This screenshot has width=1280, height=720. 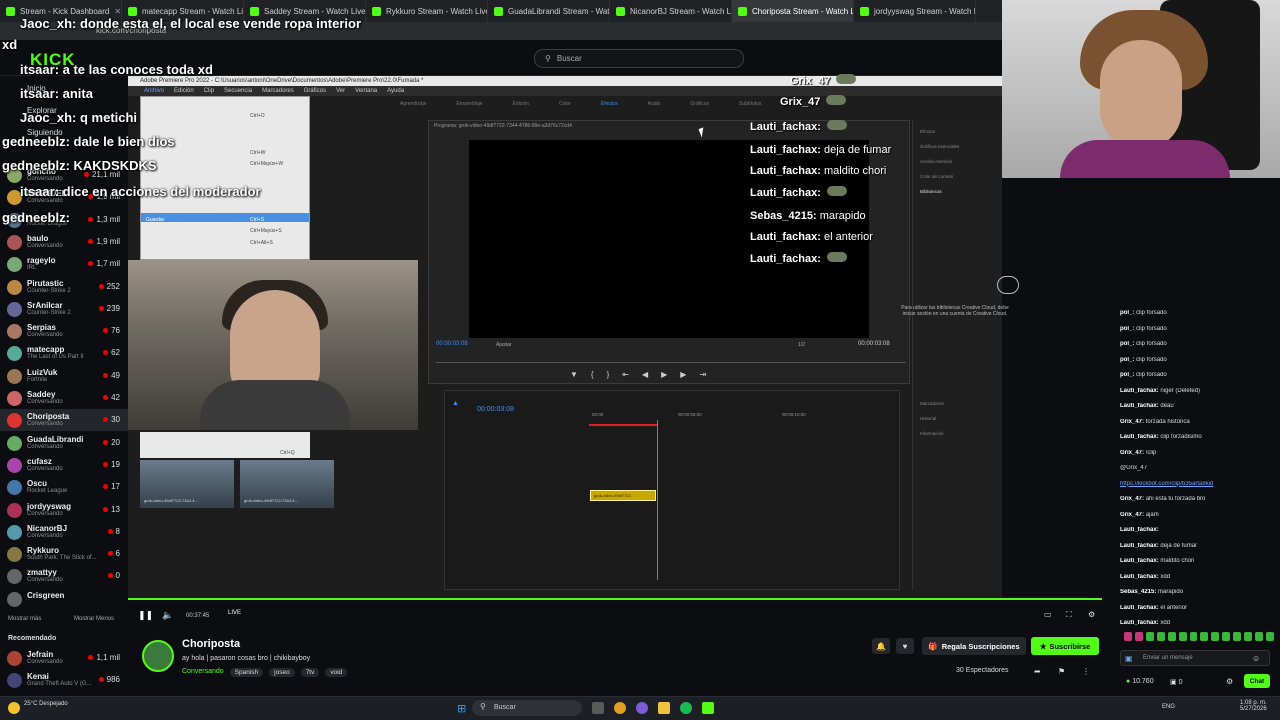 I want to click on sidebar-channel: Crisgreen, so click(x=64, y=599).